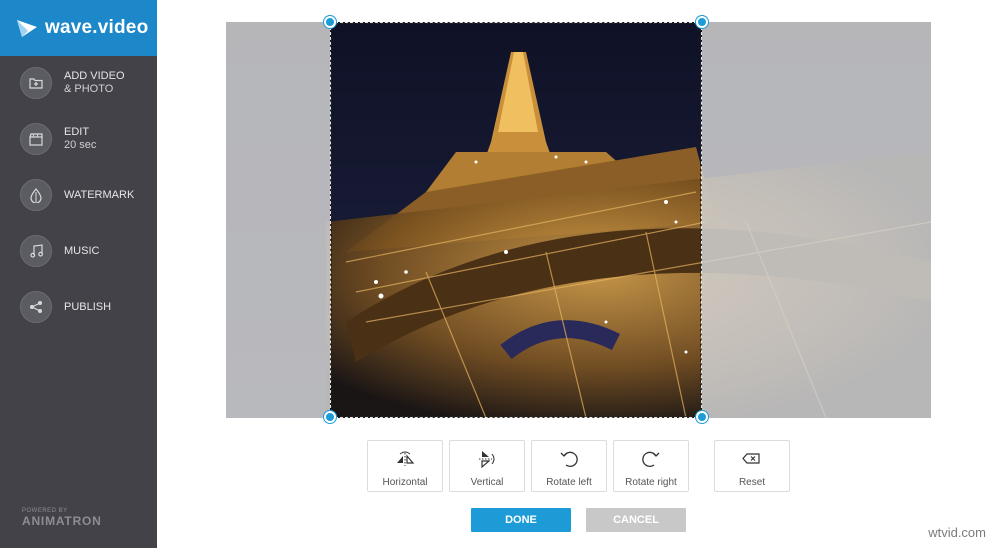 The height and width of the screenshot is (548, 1000). What do you see at coordinates (97, 27) in the screenshot?
I see `brand-name: wave.video` at bounding box center [97, 27].